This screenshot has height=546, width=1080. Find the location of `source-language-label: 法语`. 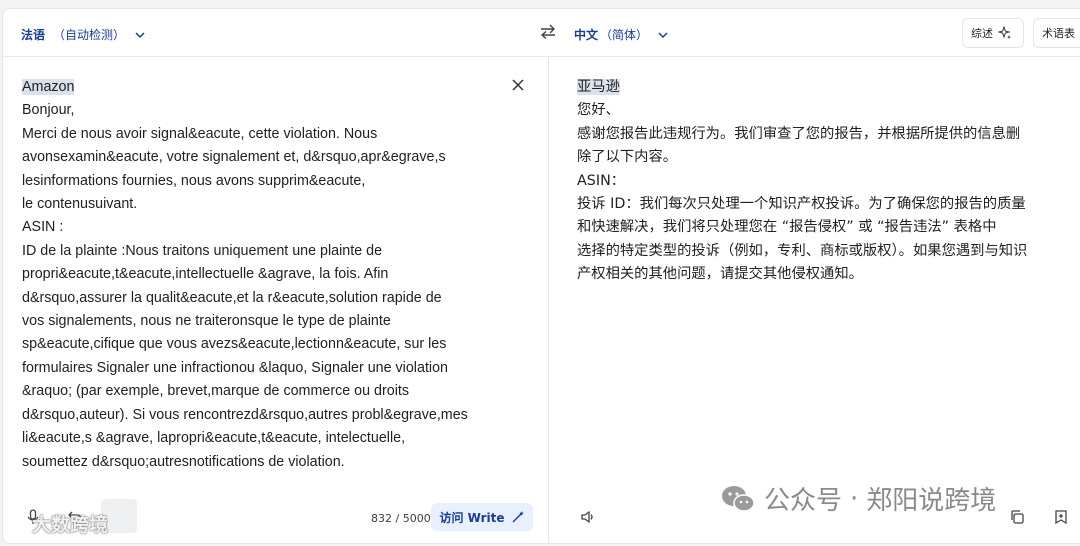

source-language-label: 法语 is located at coordinates (33, 35).